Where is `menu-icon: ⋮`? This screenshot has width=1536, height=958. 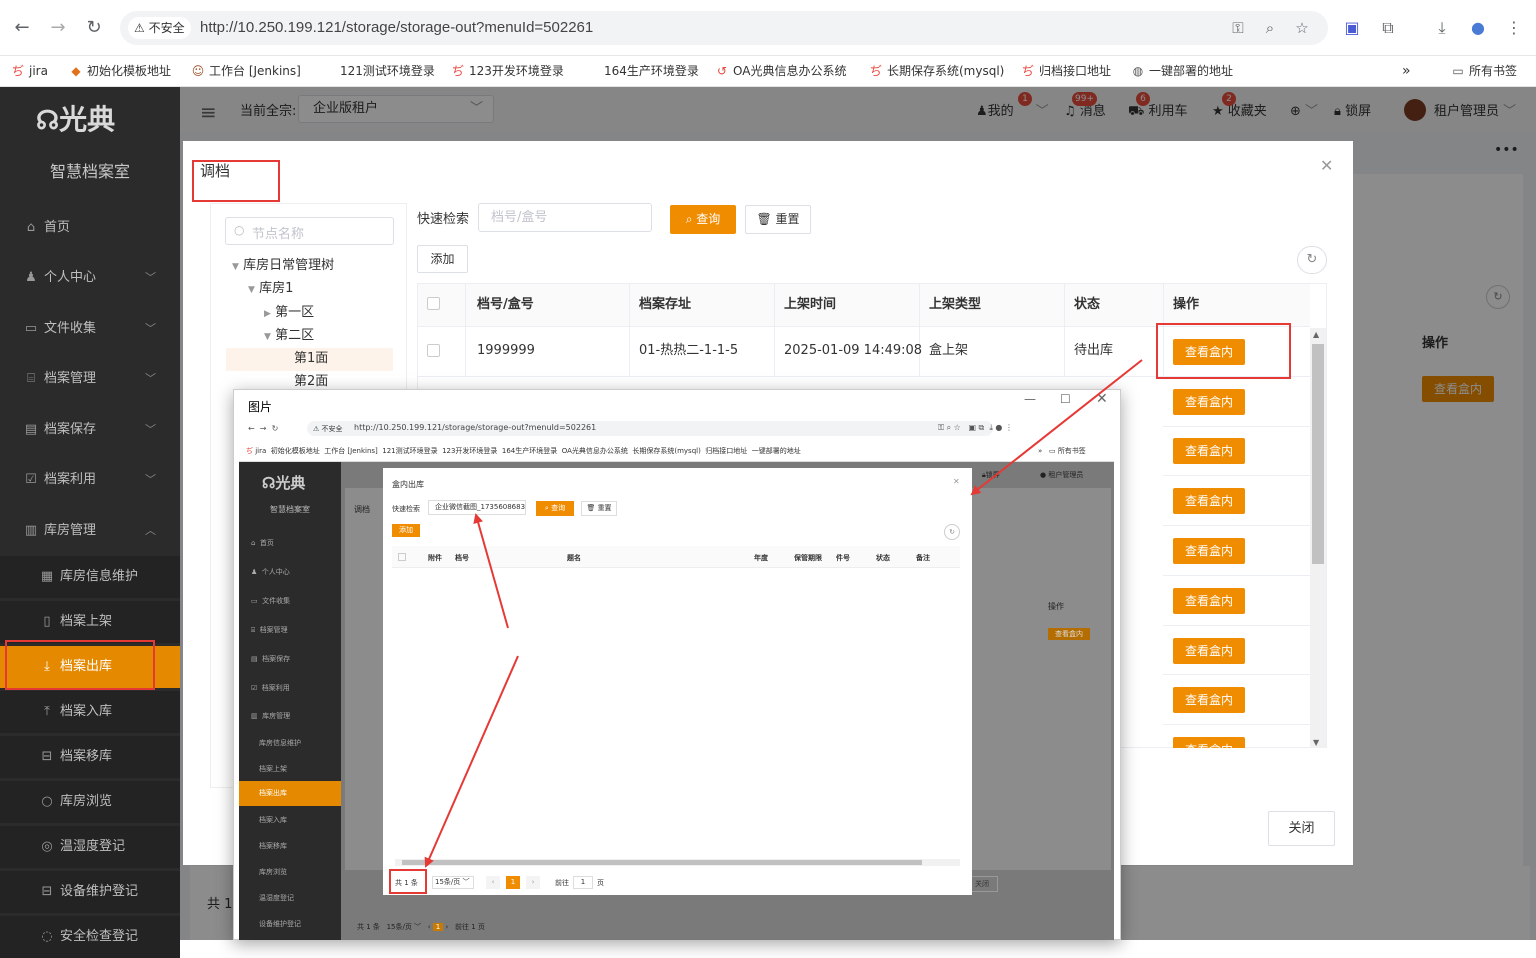
menu-icon: ⋮ is located at coordinates (1514, 28).